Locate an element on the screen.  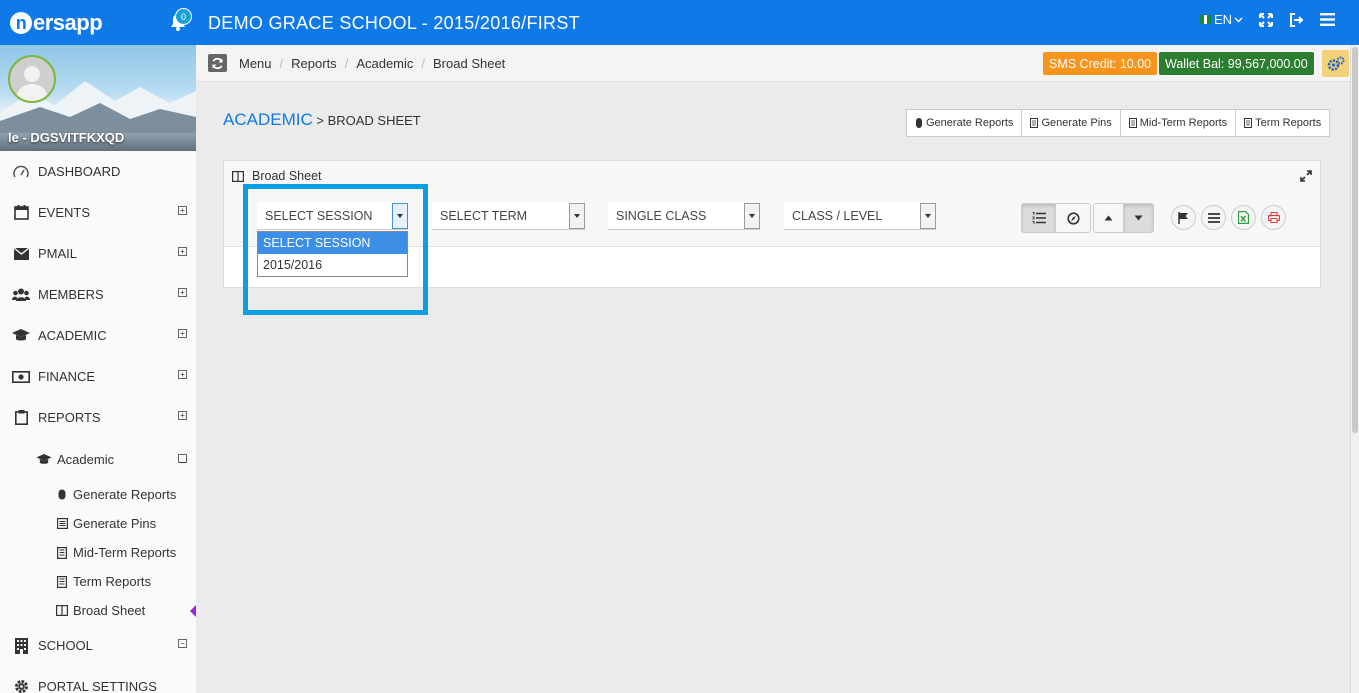
compass-icon is located at coordinates (1073, 218).